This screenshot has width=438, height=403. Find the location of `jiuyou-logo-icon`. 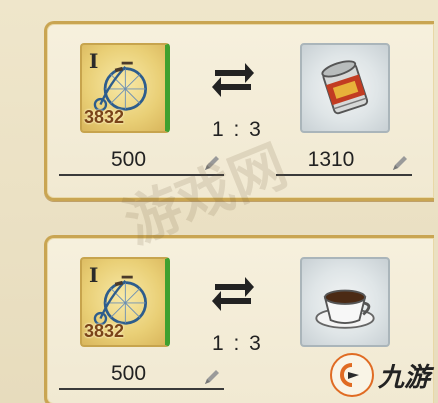

jiuyou-logo-icon is located at coordinates (351, 375).